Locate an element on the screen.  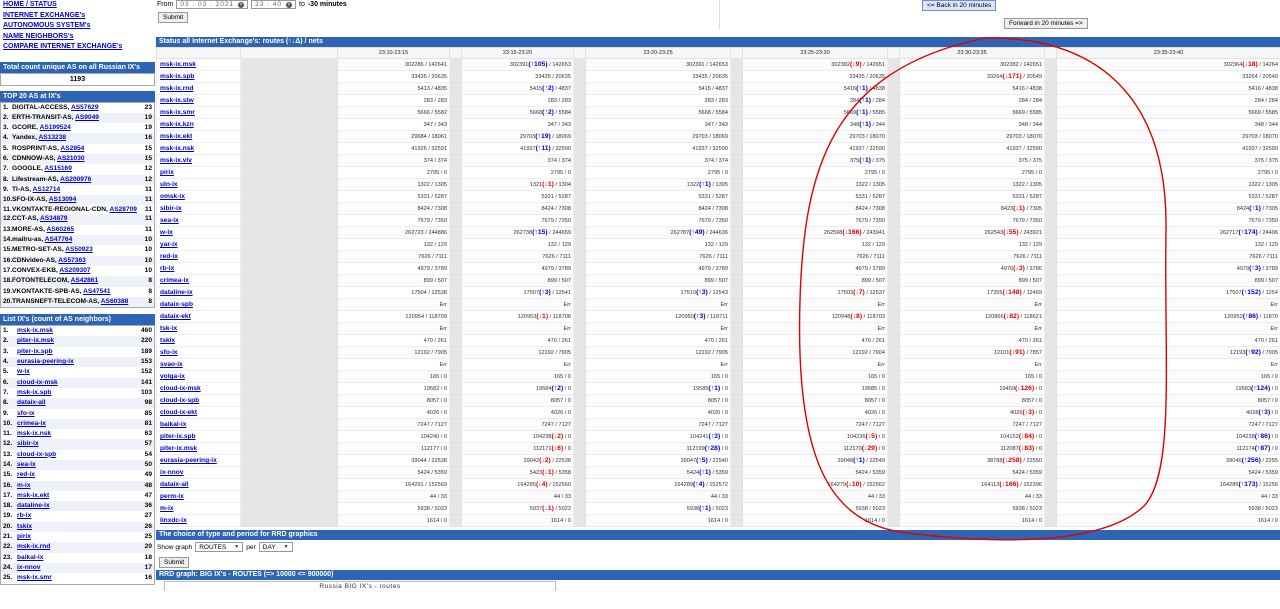
ix-name-link: omsk-ix is located at coordinates (172, 196).